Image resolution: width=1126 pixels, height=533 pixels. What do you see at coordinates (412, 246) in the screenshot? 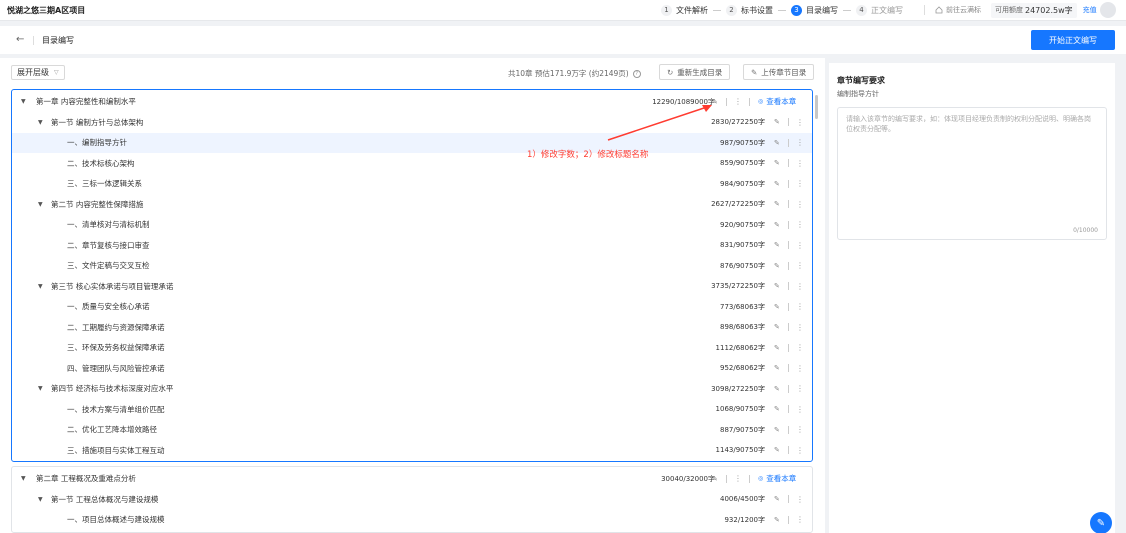
I see `subsection-row: 二、章节复核与接口审查 831/90750字 ✎ ⋮` at bounding box center [412, 246].